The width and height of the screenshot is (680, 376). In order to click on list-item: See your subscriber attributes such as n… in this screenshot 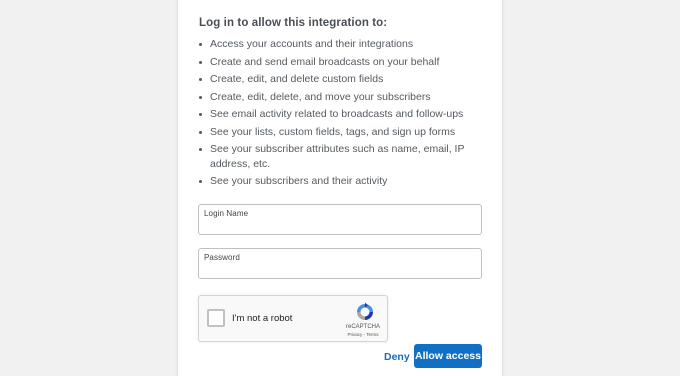, I will do `click(346, 156)`.